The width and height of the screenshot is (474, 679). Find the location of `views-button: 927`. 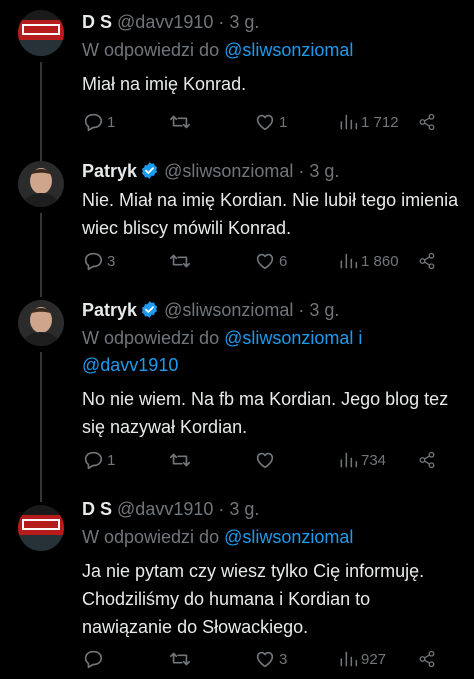

views-button: 927 is located at coordinates (362, 659).